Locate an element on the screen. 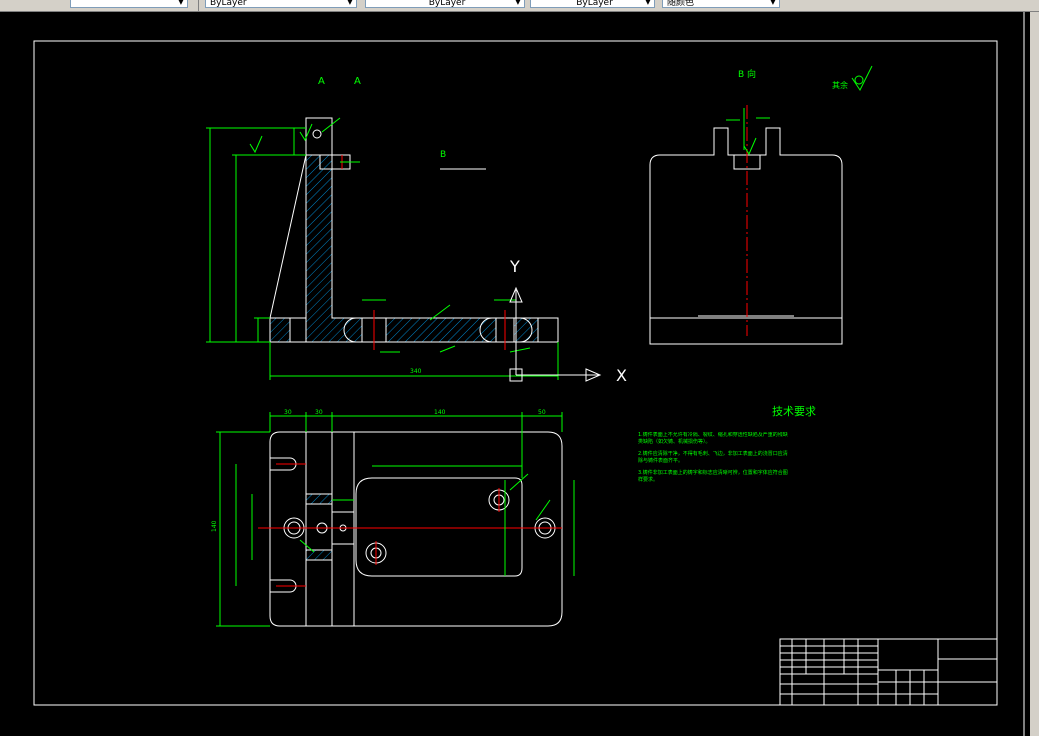  side-view-b: B 向 其余 is located at coordinates (761, 205).